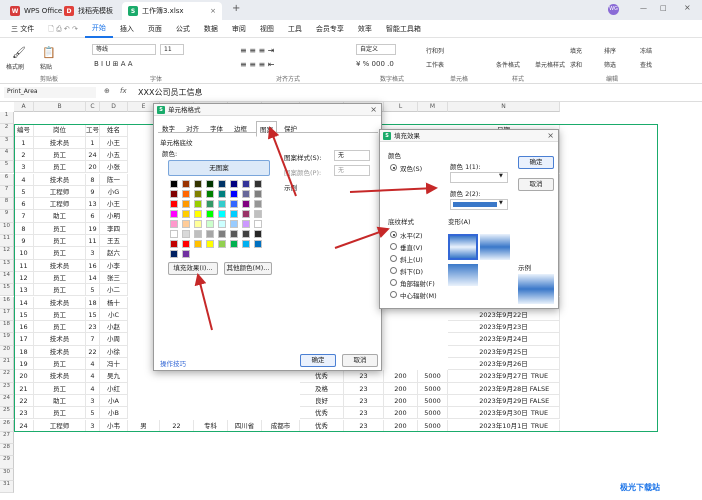 The height and width of the screenshot is (500, 702). What do you see at coordinates (316, 228) in the screenshot?
I see `annotation-arrows` at bounding box center [316, 228].